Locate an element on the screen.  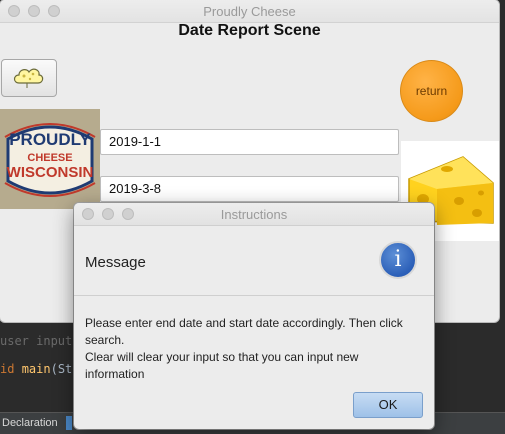
ide-function-name: main is located at coordinates (36, 369).